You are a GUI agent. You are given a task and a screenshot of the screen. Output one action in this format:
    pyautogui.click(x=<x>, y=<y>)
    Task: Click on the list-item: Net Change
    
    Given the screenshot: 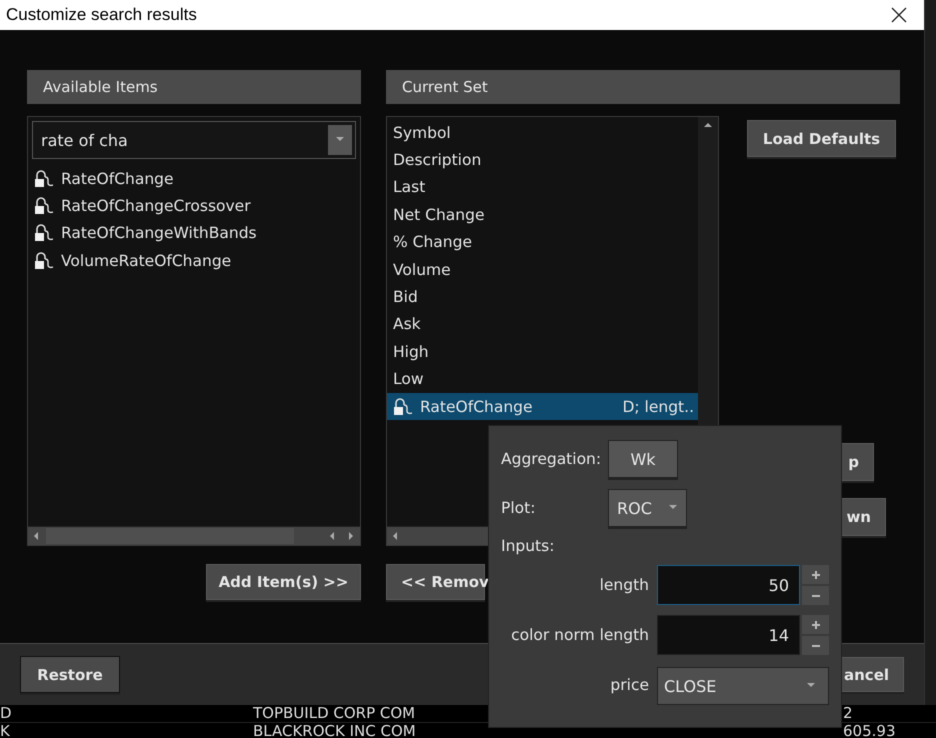 What is the action you would take?
    pyautogui.click(x=542, y=215)
    